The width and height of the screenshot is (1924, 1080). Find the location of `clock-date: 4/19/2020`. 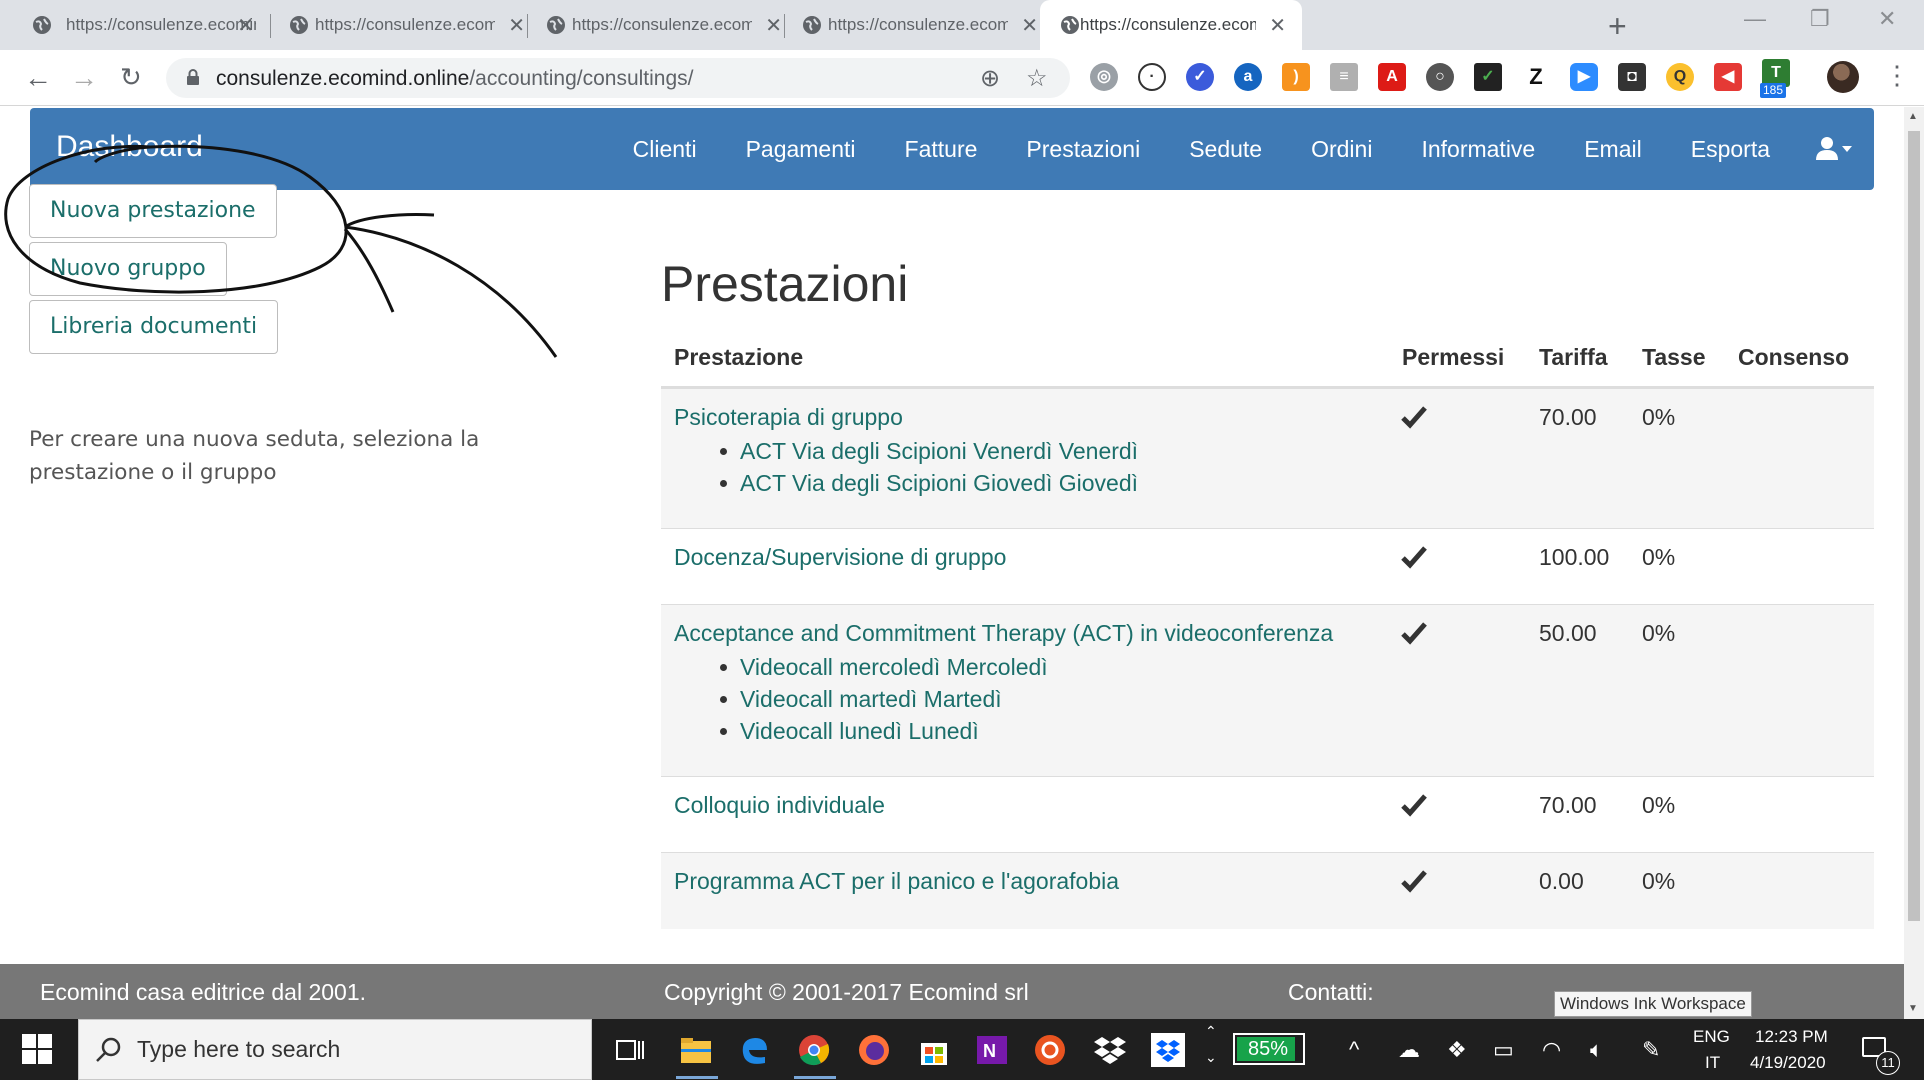

clock-date: 4/19/2020 is located at coordinates (1788, 1063).